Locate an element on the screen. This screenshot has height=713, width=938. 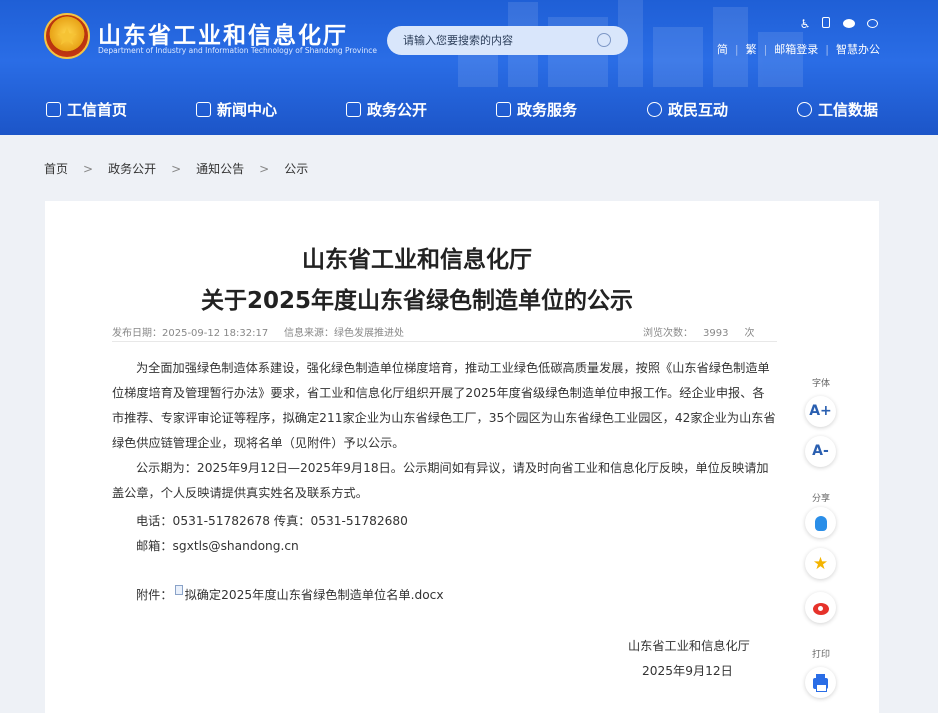
info-source: 信息来源：绿色发展推进处 is located at coordinates (344, 333).